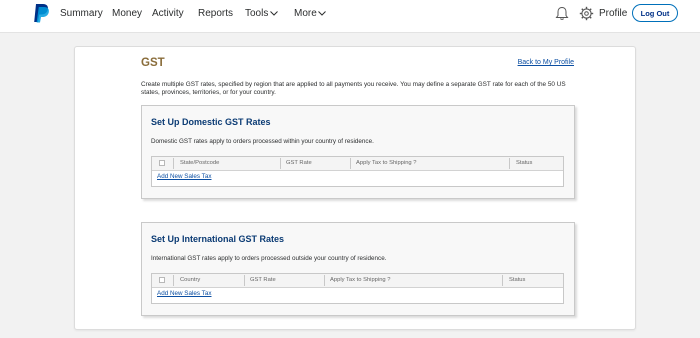 The width and height of the screenshot is (700, 338). I want to click on nav-summary: Summary, so click(81, 13).